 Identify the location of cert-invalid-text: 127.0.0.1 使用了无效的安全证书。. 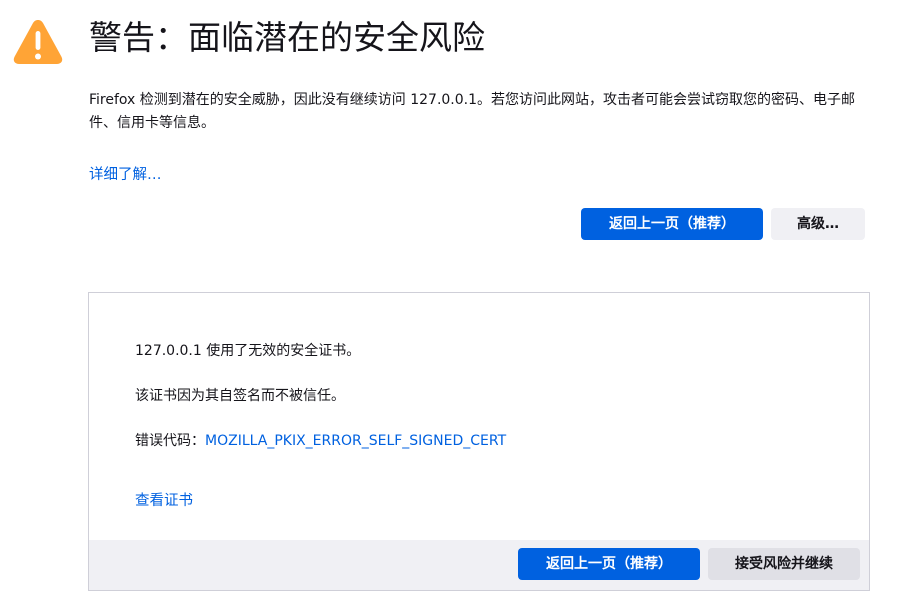
(248, 351).